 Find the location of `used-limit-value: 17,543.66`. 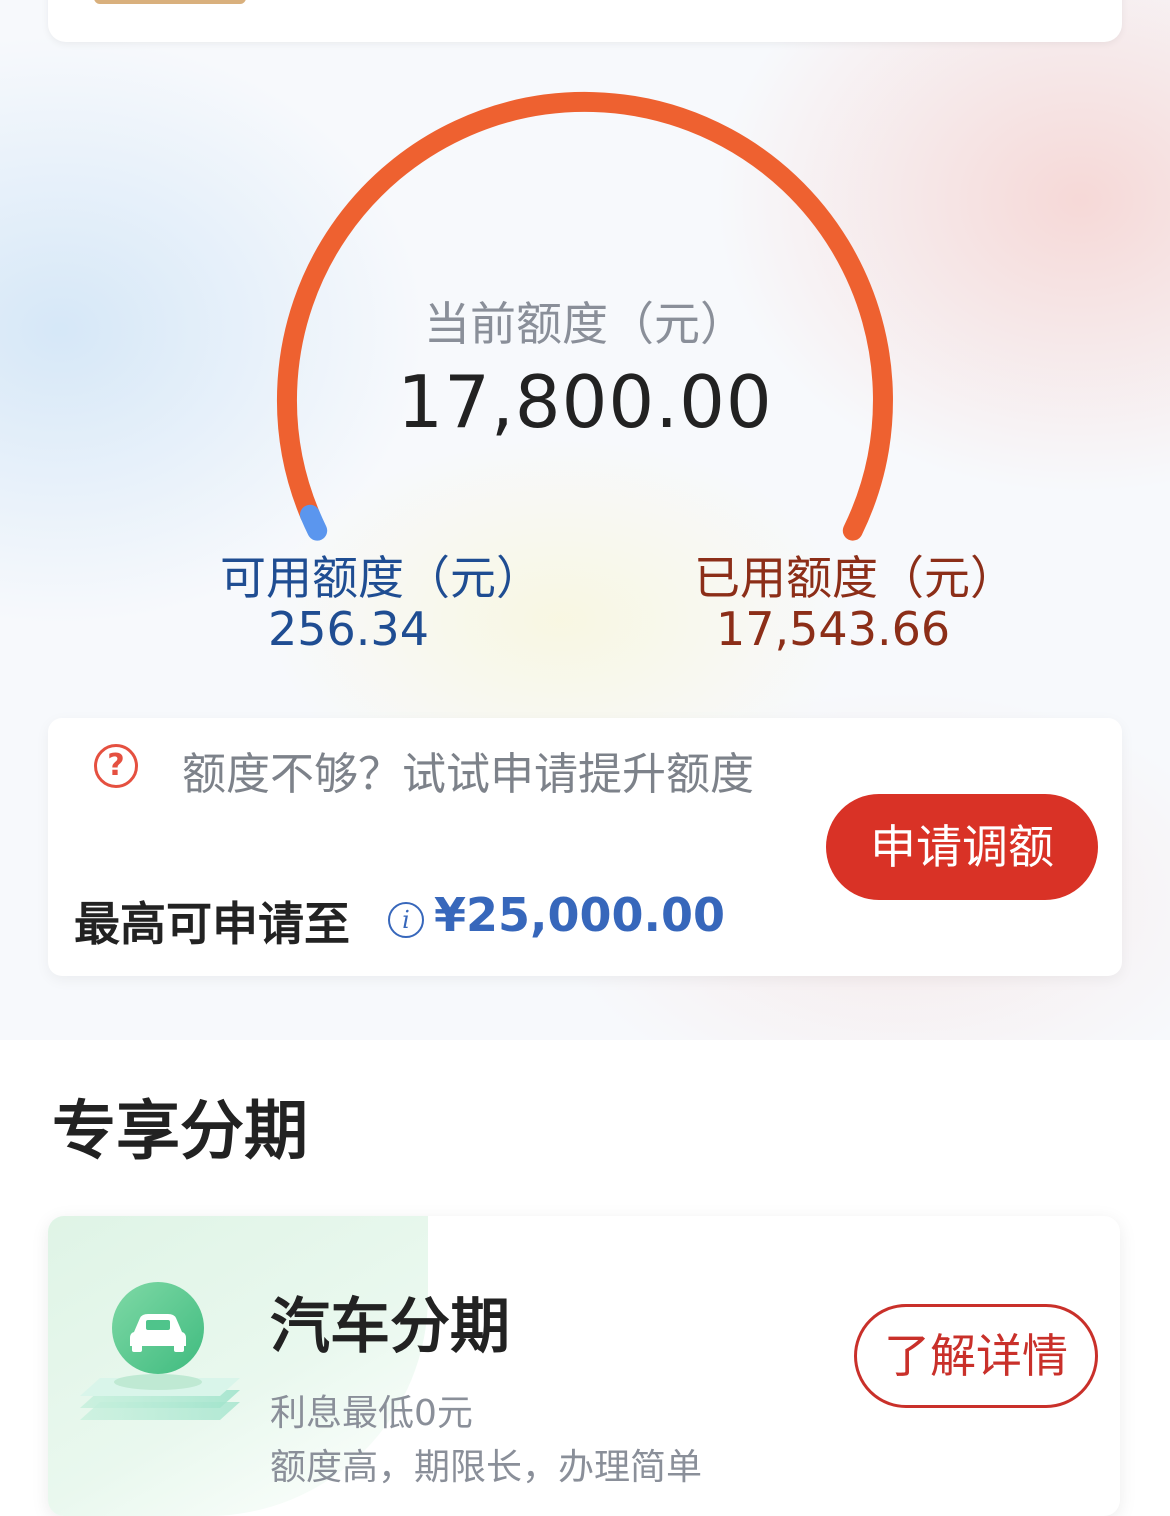

used-limit-value: 17,543.66 is located at coordinates (833, 629).